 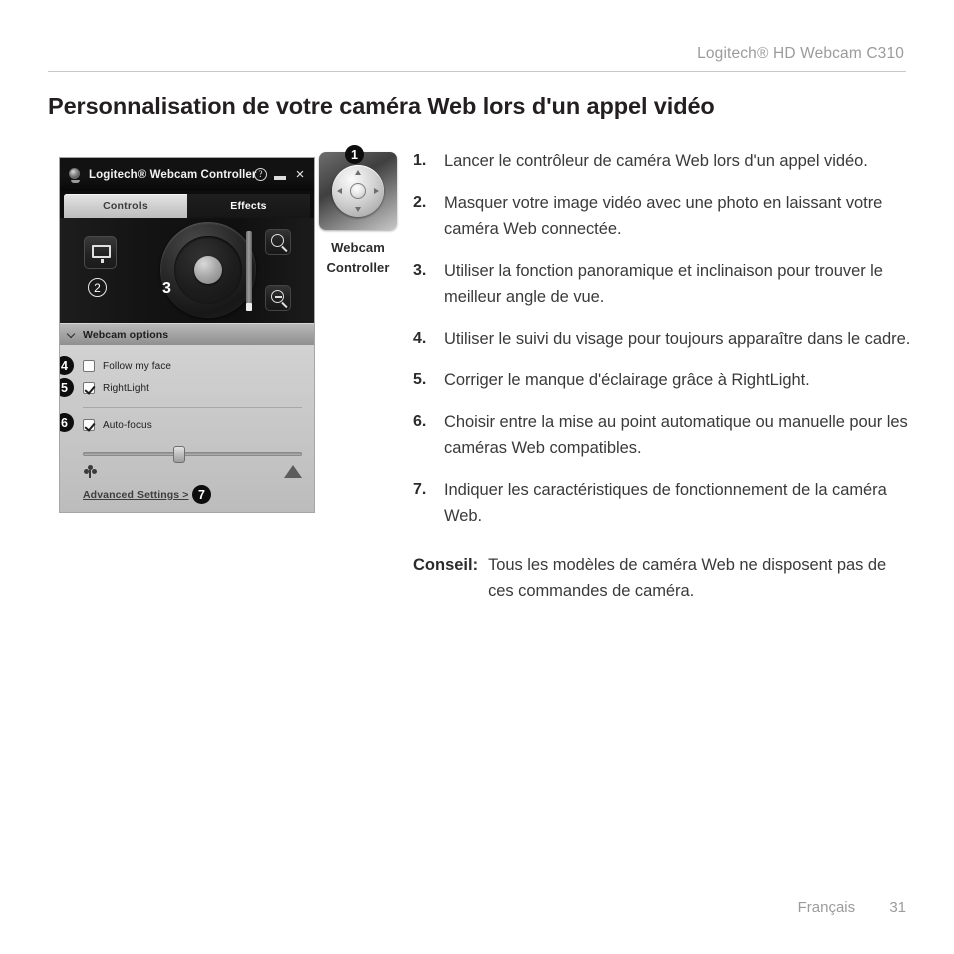 What do you see at coordinates (477, 907) in the screenshot?
I see `page-footer: Français 31` at bounding box center [477, 907].